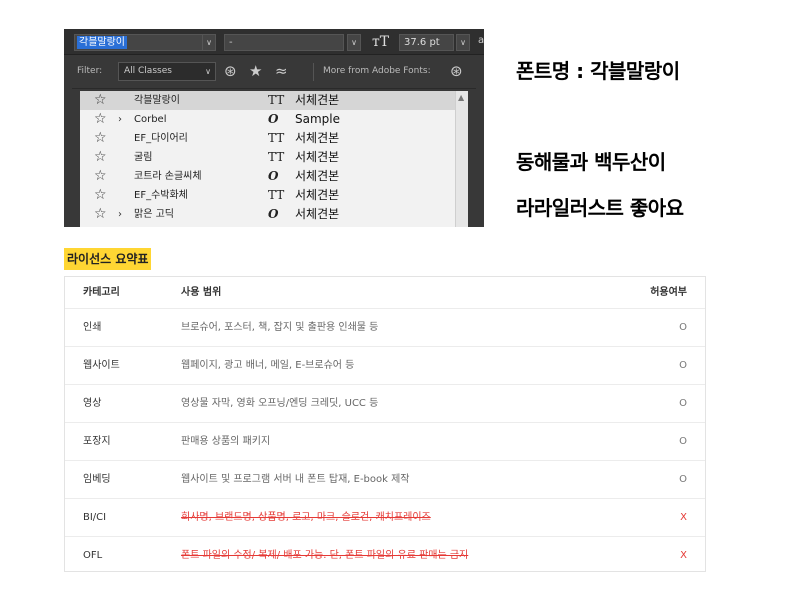  What do you see at coordinates (281, 71) in the screenshot?
I see `similar-fonts-icon: ≈` at bounding box center [281, 71].